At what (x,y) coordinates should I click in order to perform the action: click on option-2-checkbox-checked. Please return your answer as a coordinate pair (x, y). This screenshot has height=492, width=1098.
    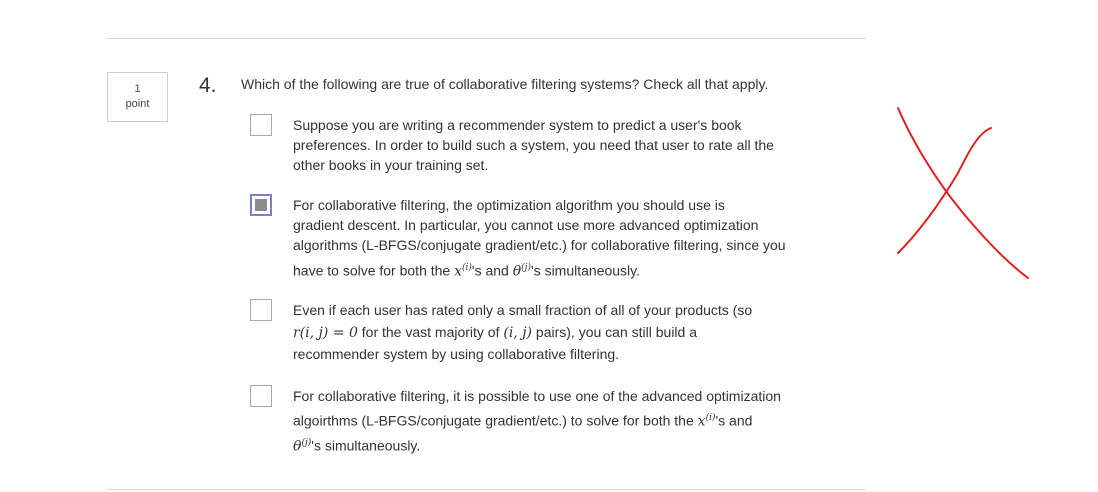
    Looking at the image, I should click on (261, 205).